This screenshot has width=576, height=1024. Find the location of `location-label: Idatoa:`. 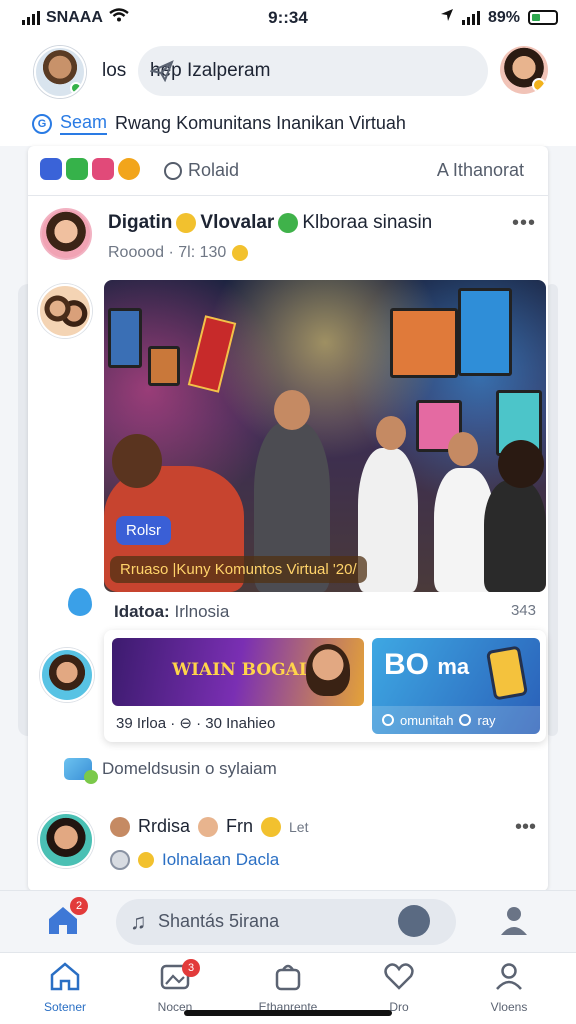

location-label: Idatoa: is located at coordinates (142, 611).